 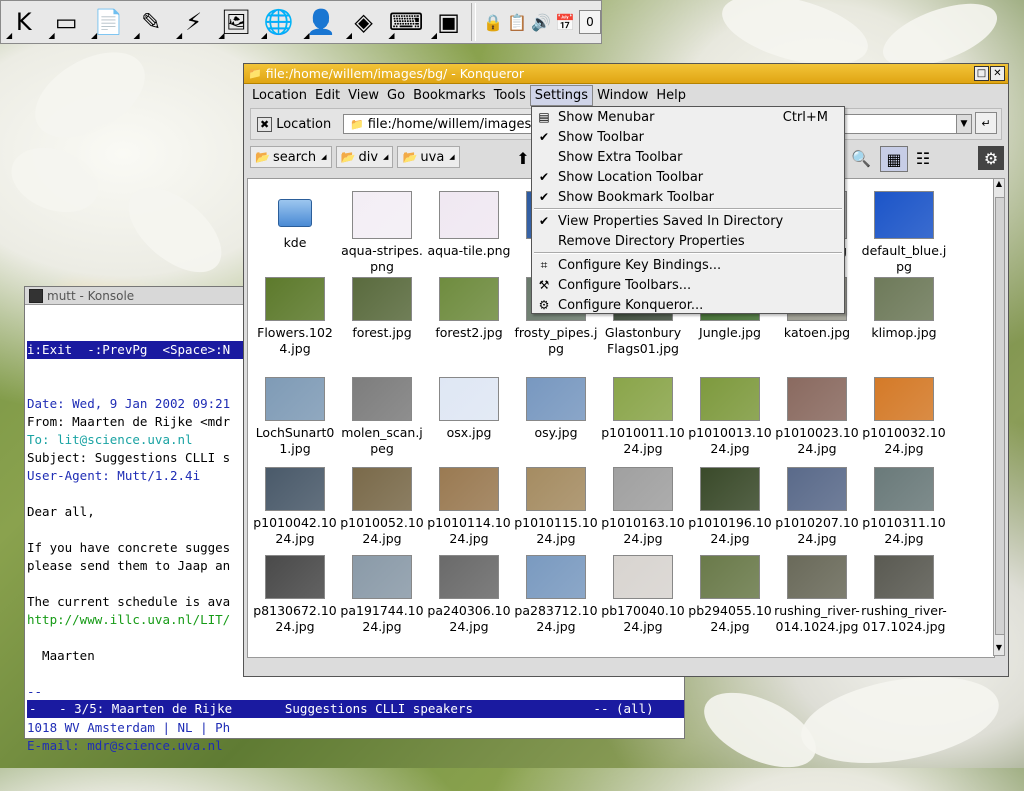 What do you see at coordinates (363, 95) in the screenshot?
I see `menu-view: View` at bounding box center [363, 95].